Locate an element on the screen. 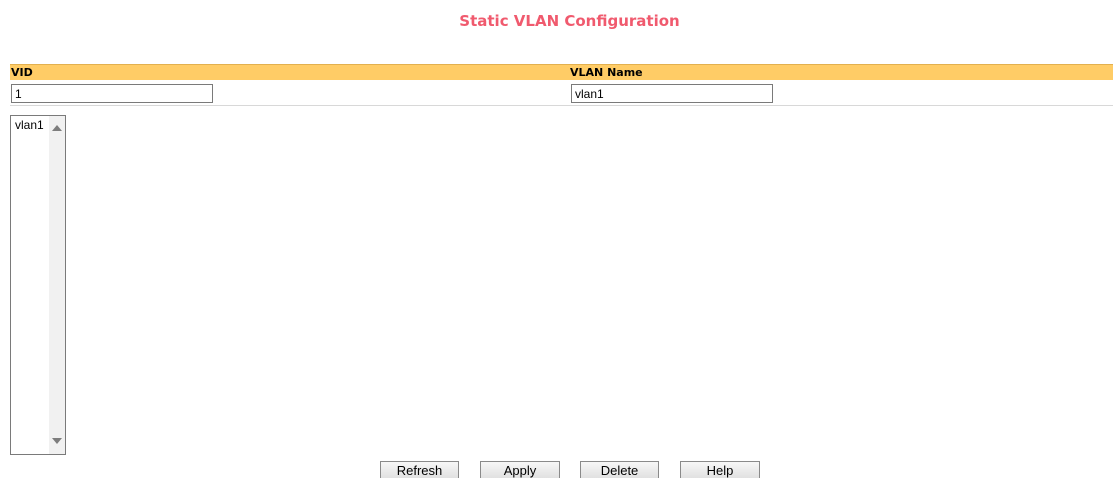  help-button: Help is located at coordinates (720, 469).